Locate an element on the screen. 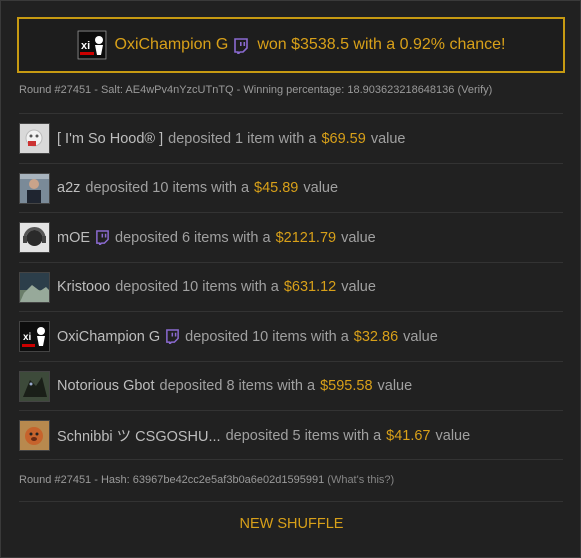 Image resolution: width=581 pixels, height=558 pixels. player-avatar is located at coordinates (34, 188).